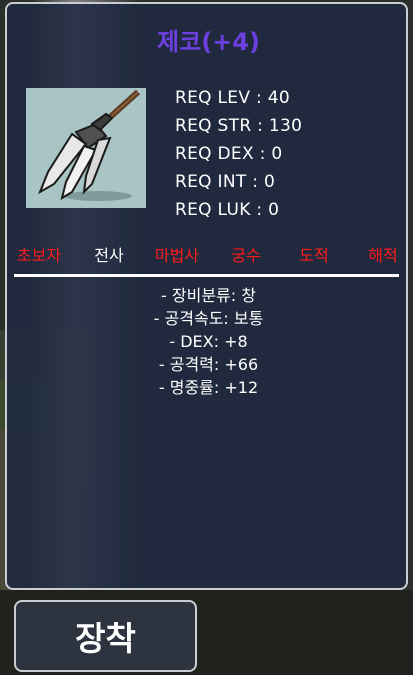 The image size is (413, 675). I want to click on equip-button: 장착, so click(105, 636).